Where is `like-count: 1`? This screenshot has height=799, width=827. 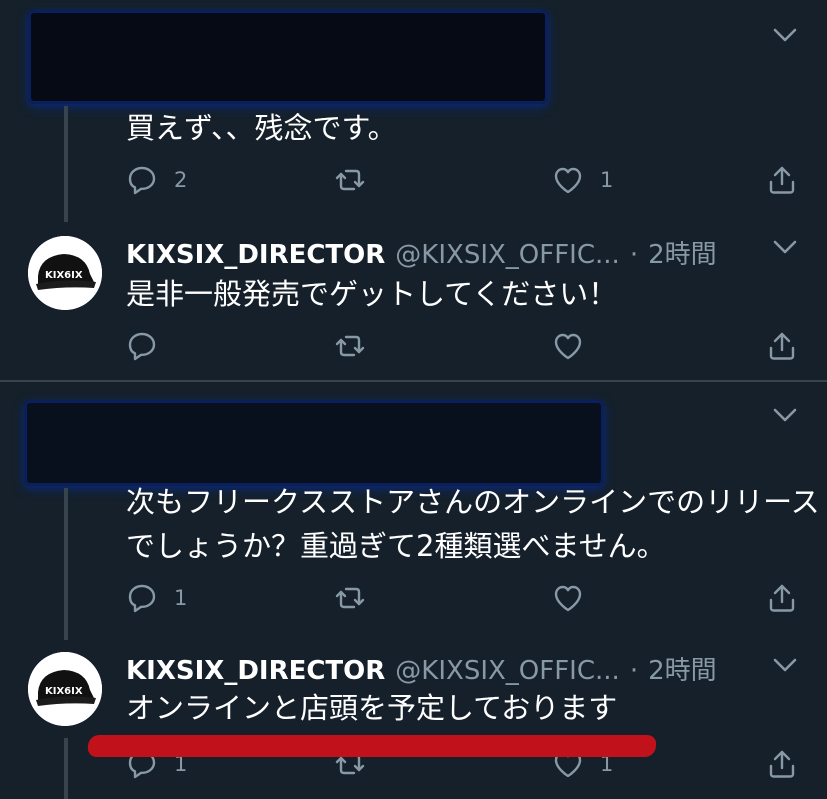
like-count: 1 is located at coordinates (607, 180).